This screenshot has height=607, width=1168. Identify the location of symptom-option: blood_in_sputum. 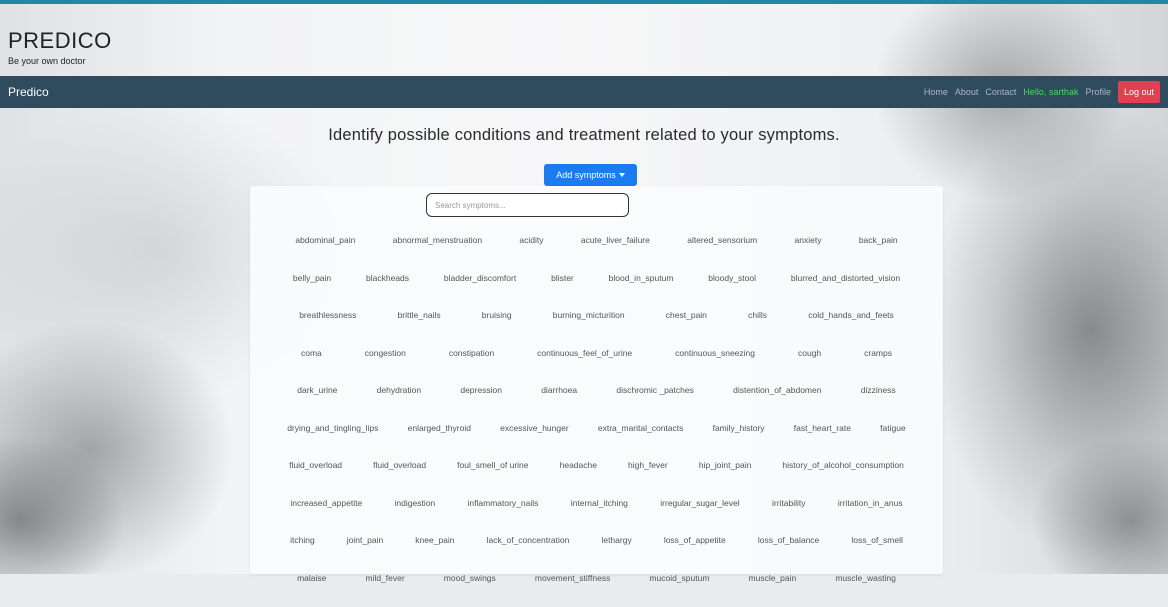
(641, 276).